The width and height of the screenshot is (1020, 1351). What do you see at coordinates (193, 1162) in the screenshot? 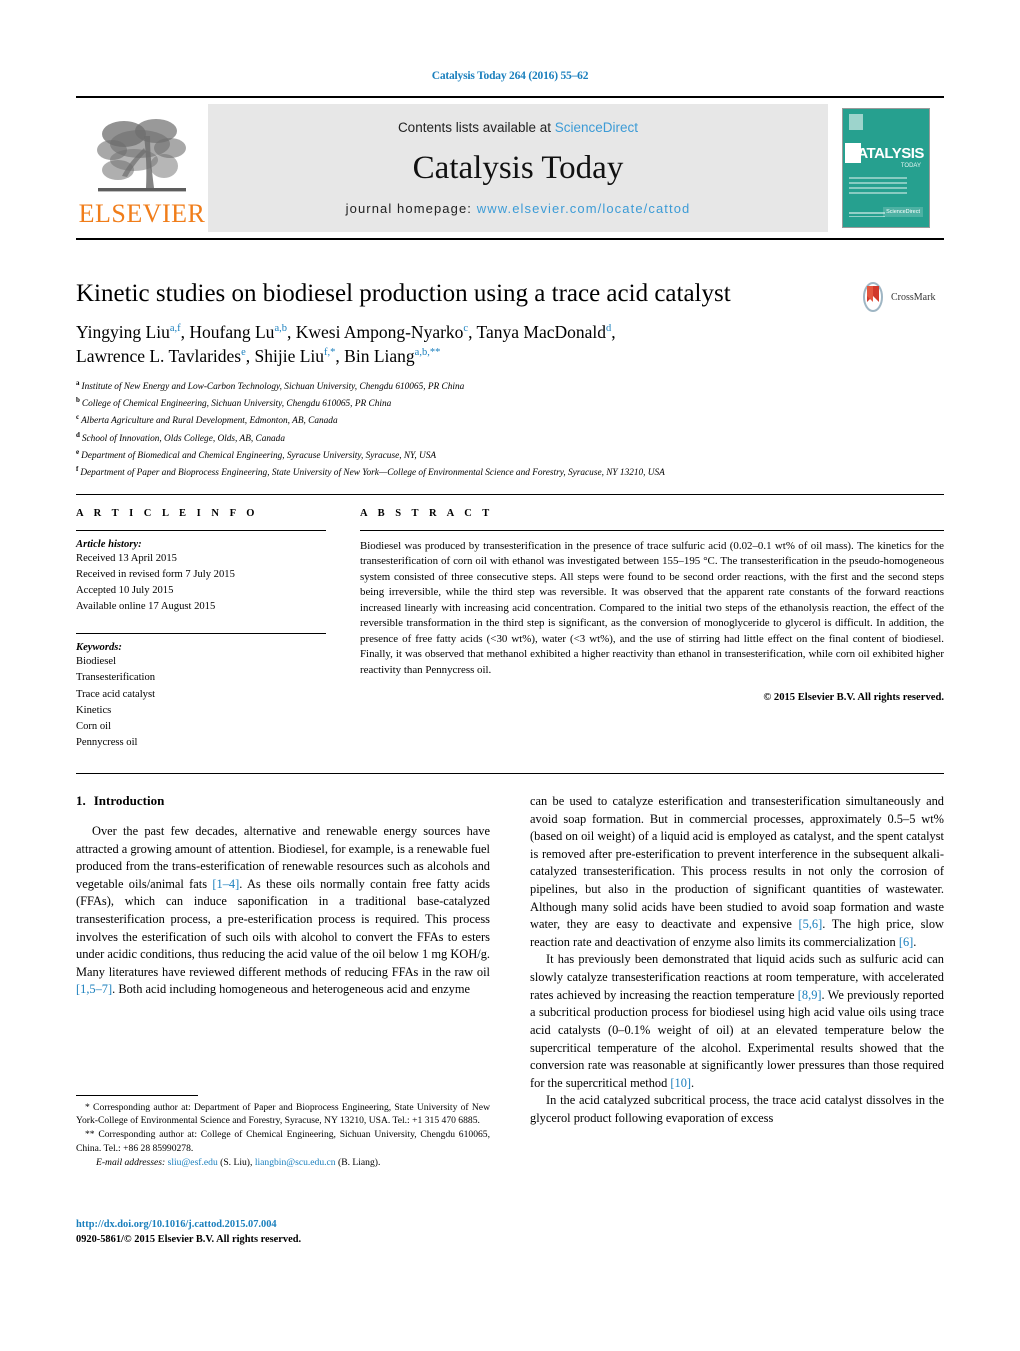
I see `email-link-1: sliu@esf.edu` at bounding box center [193, 1162].